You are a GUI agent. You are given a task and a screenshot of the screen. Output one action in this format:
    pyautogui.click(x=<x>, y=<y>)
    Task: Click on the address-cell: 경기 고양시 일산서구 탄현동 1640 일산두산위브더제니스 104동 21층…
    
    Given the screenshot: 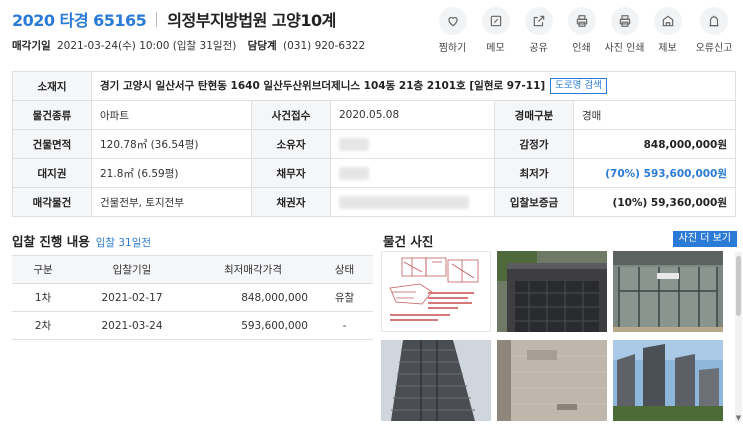 What is the action you would take?
    pyautogui.click(x=413, y=86)
    